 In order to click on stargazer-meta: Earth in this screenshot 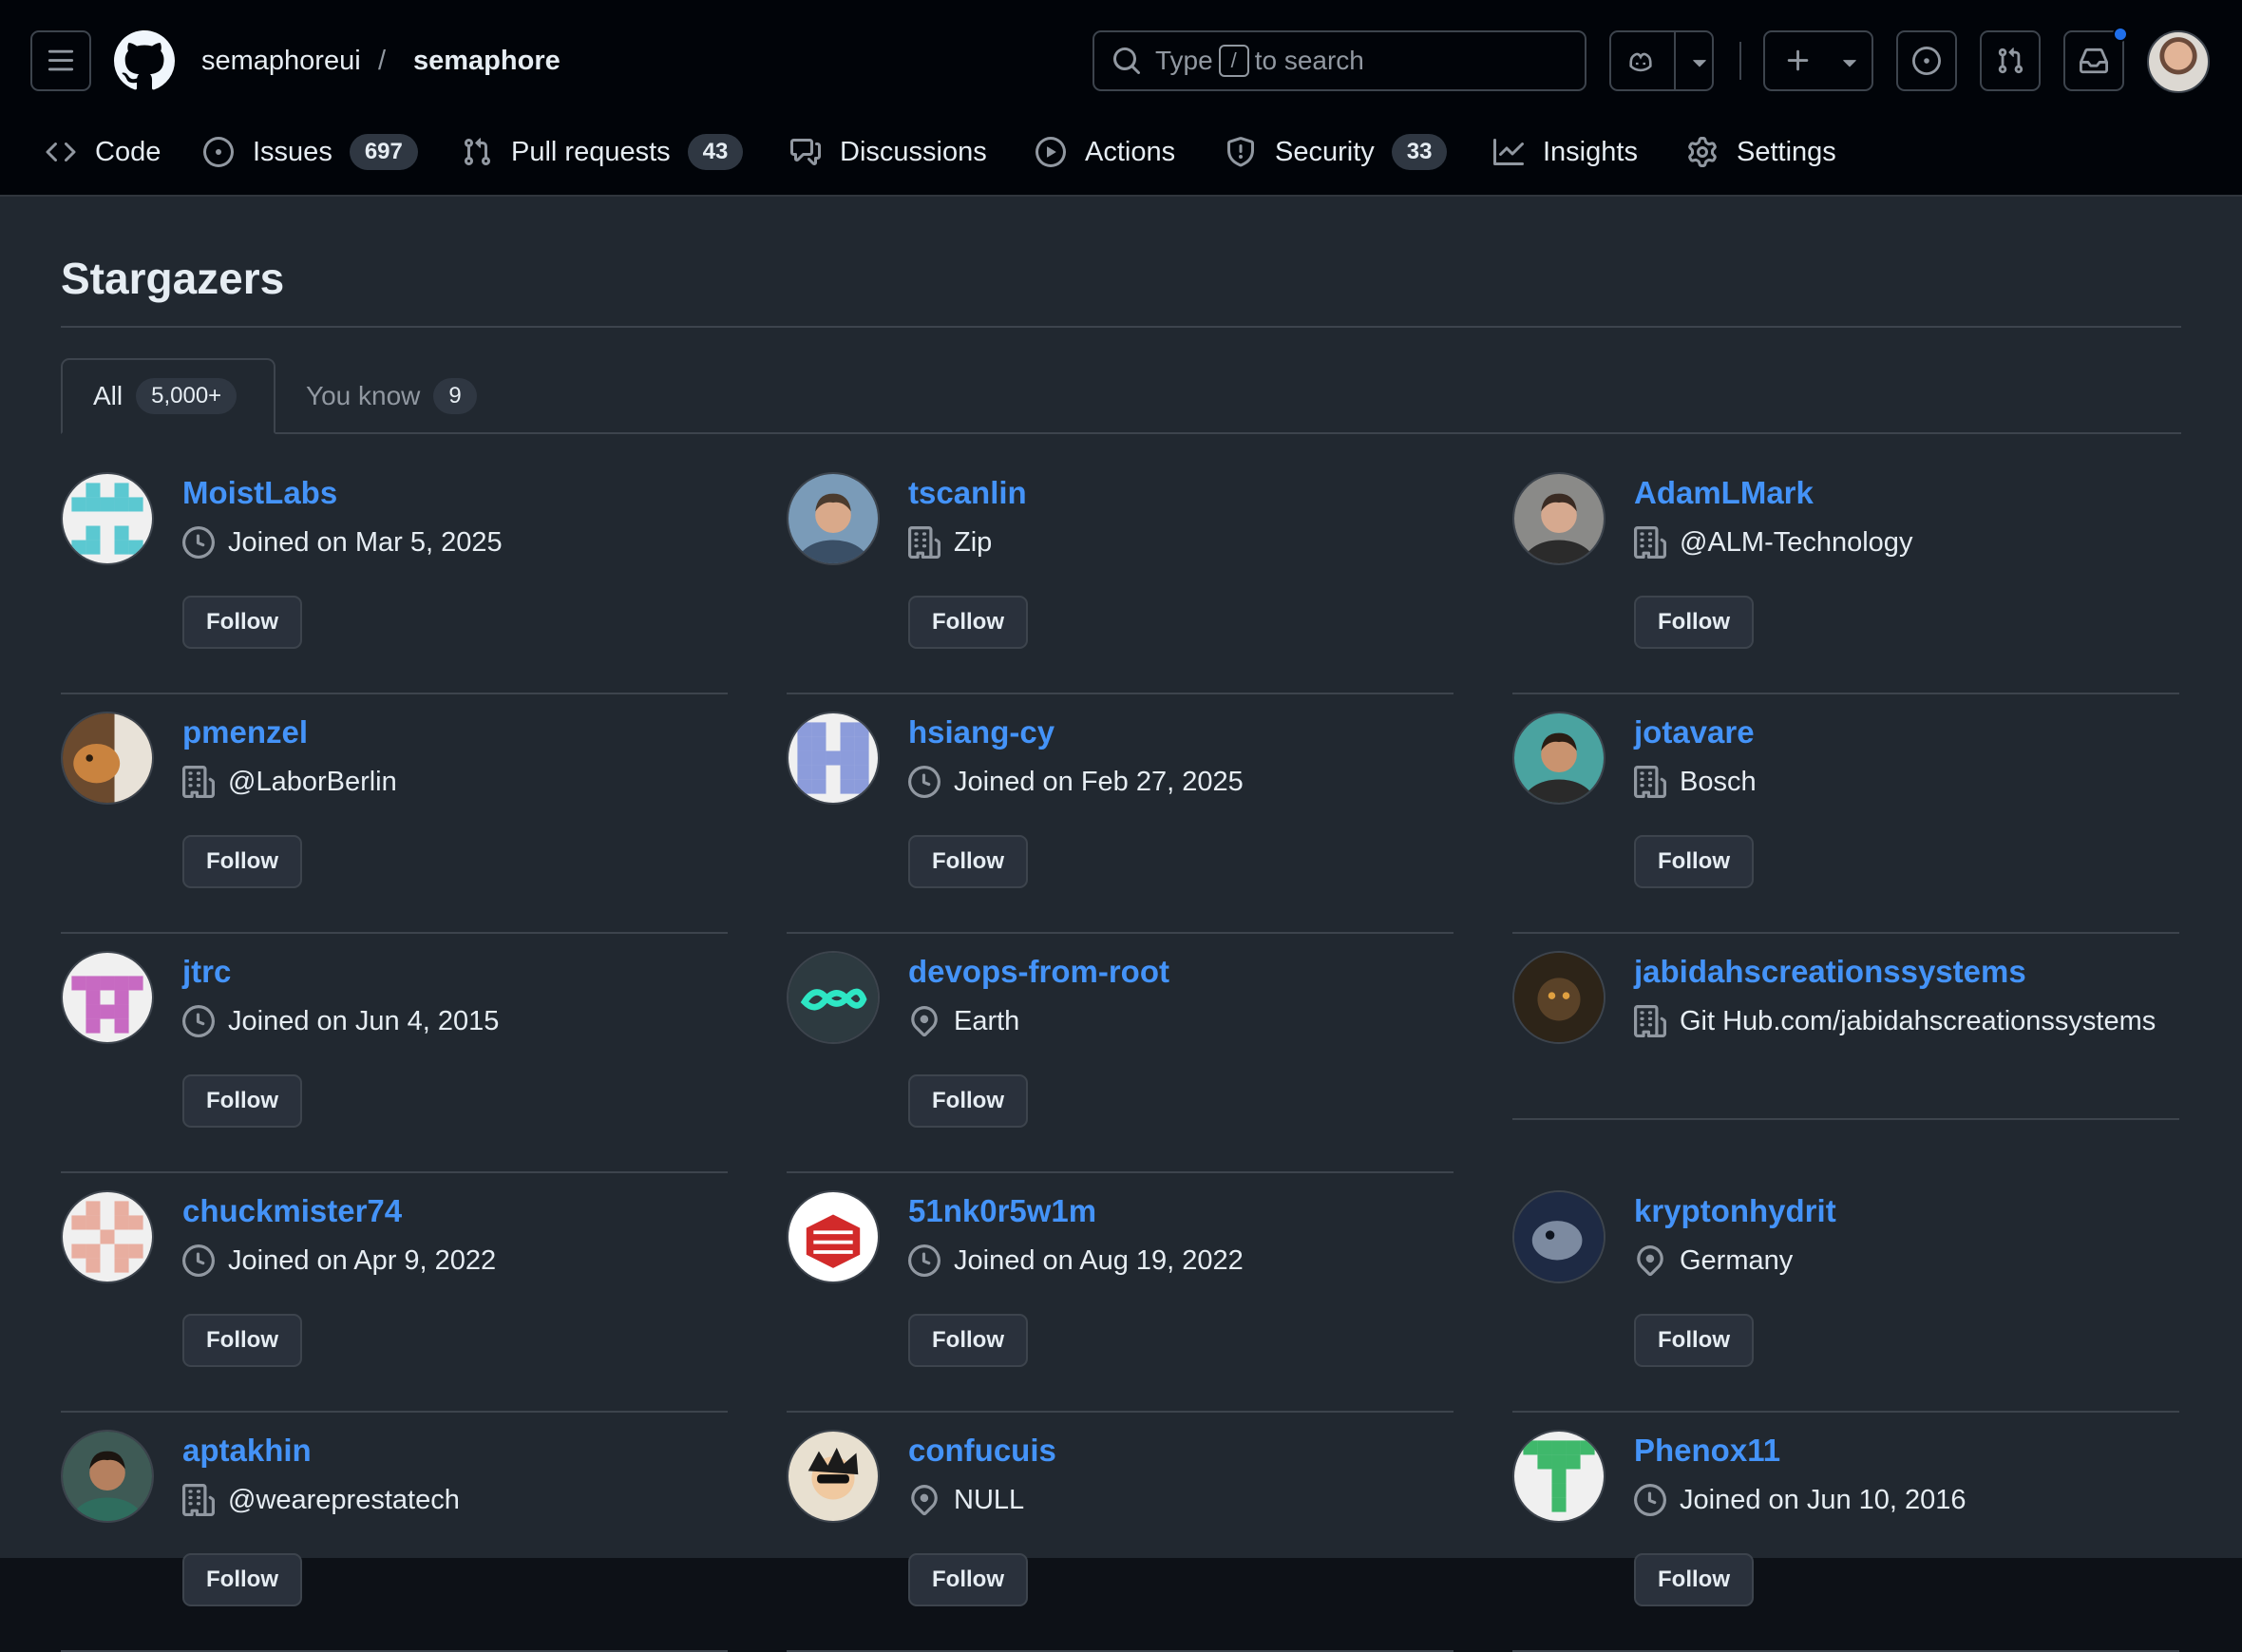, I will do `click(963, 1021)`.